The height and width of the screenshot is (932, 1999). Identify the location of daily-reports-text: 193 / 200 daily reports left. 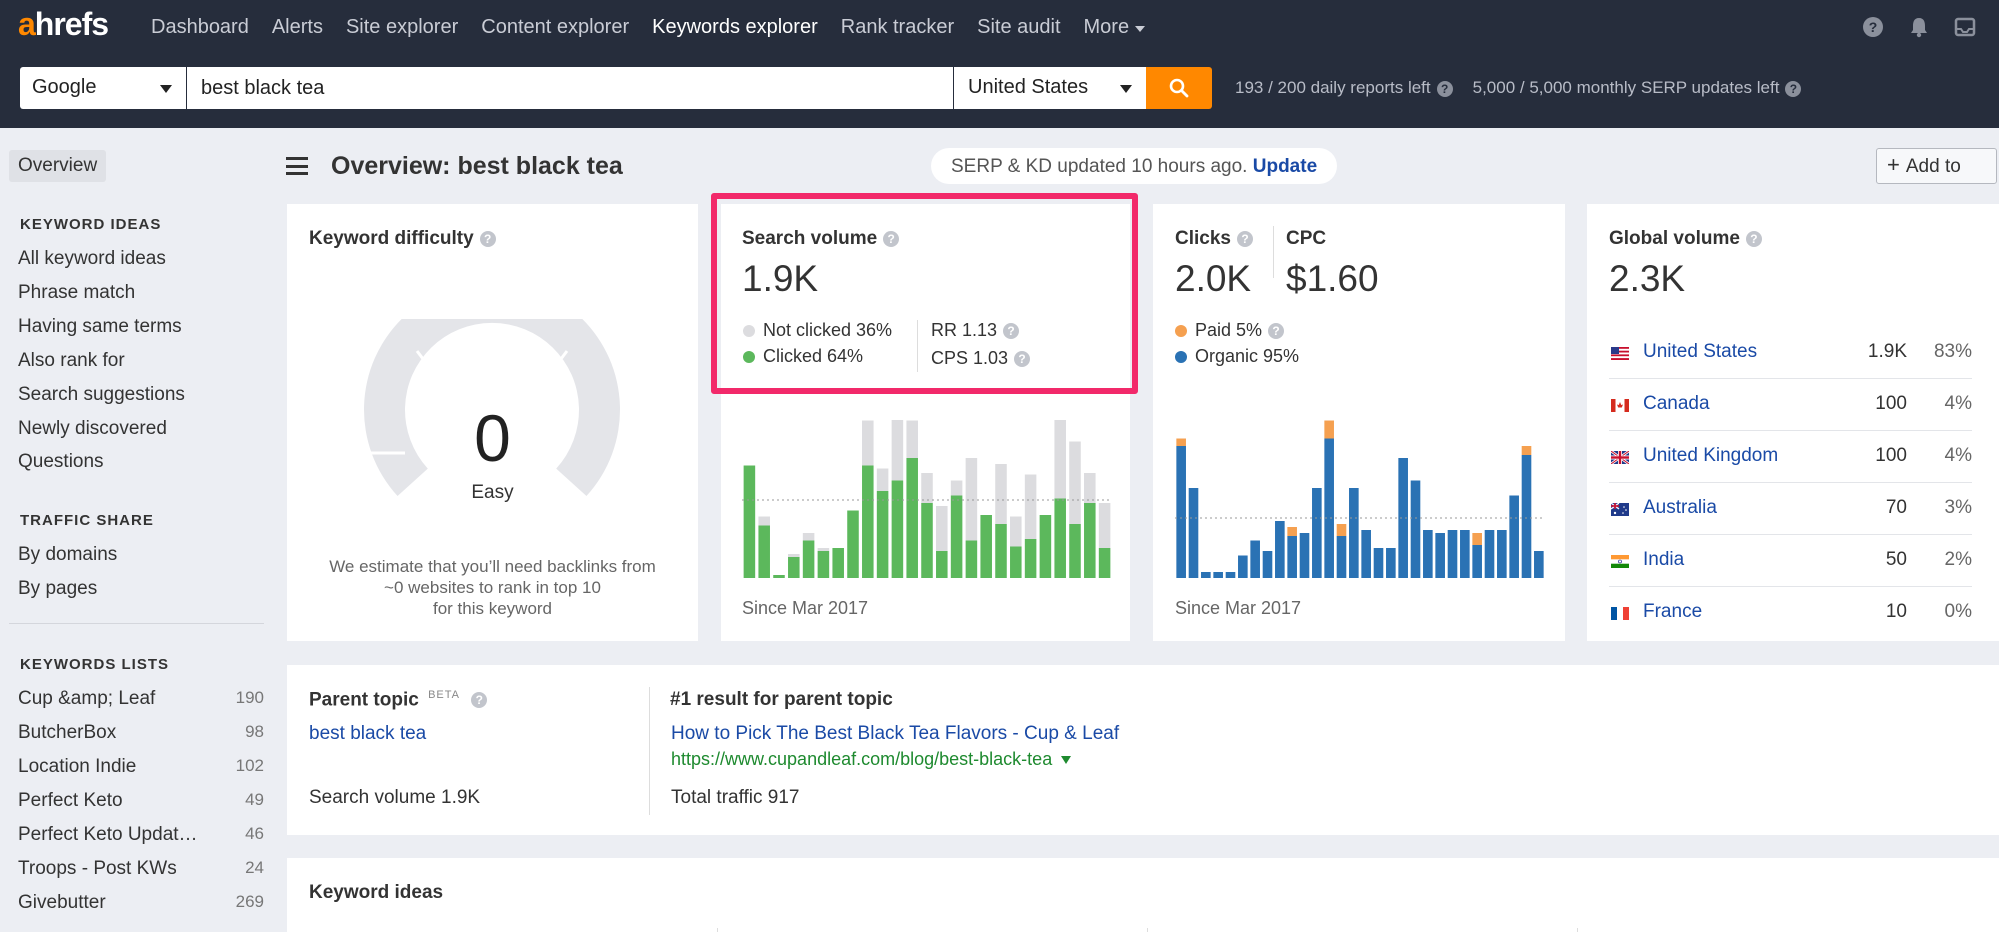
(1333, 87).